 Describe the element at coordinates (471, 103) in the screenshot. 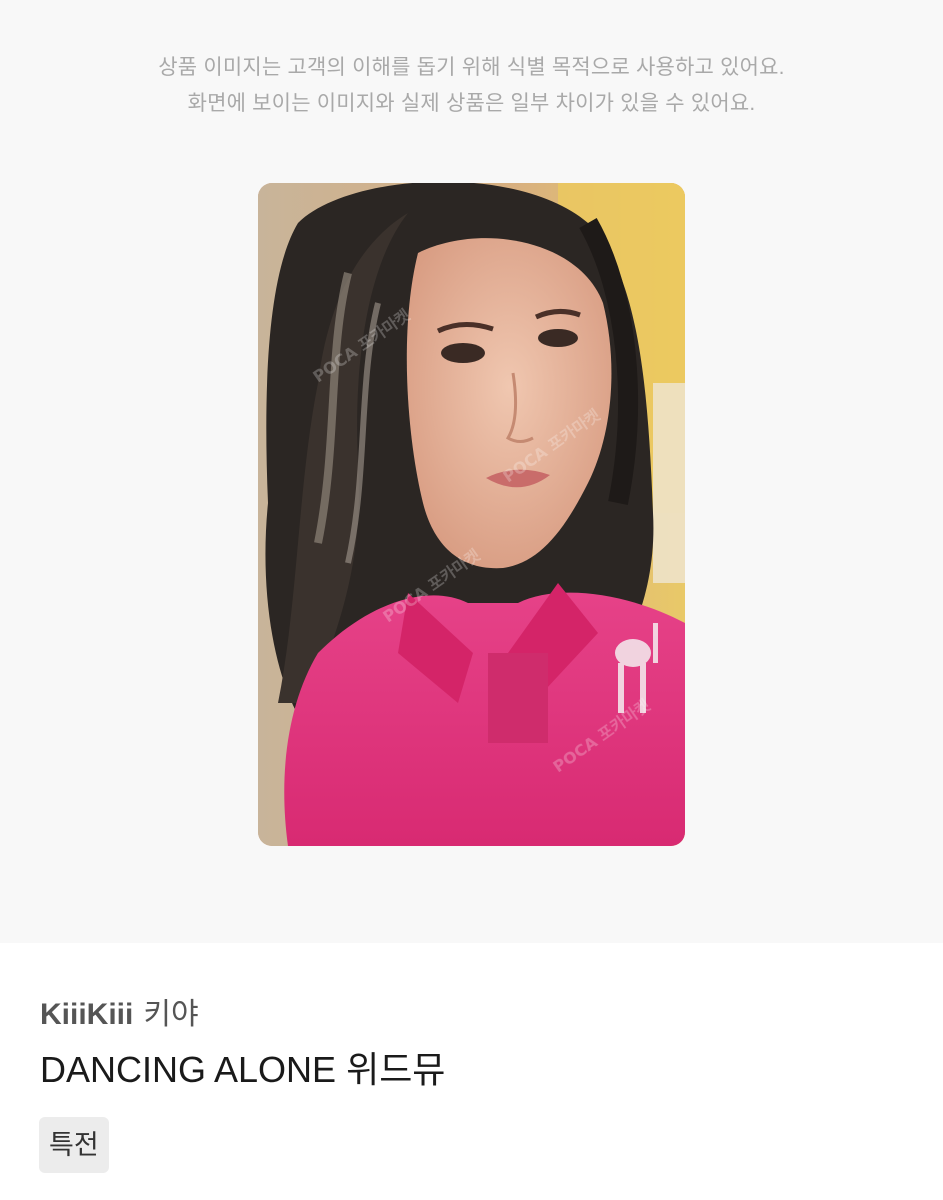

I see `disclaimer-line-2: 화면에 보이는 이미지와 실제 상품은 일부 차이가 있을 수 있어요.` at that location.